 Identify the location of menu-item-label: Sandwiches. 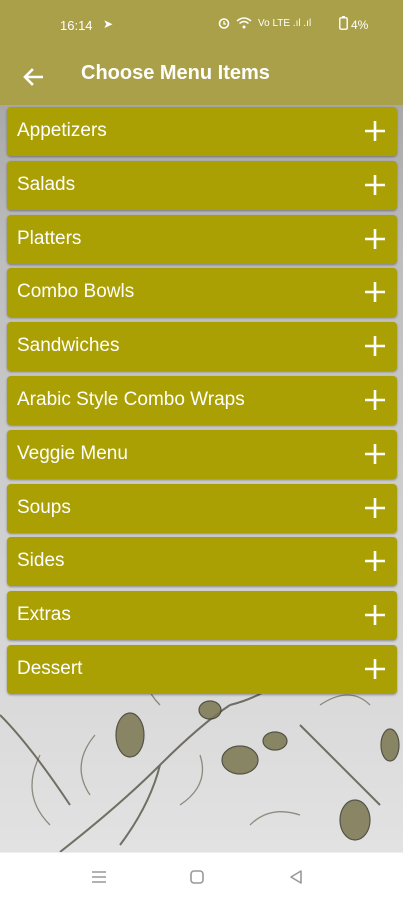
(68, 346).